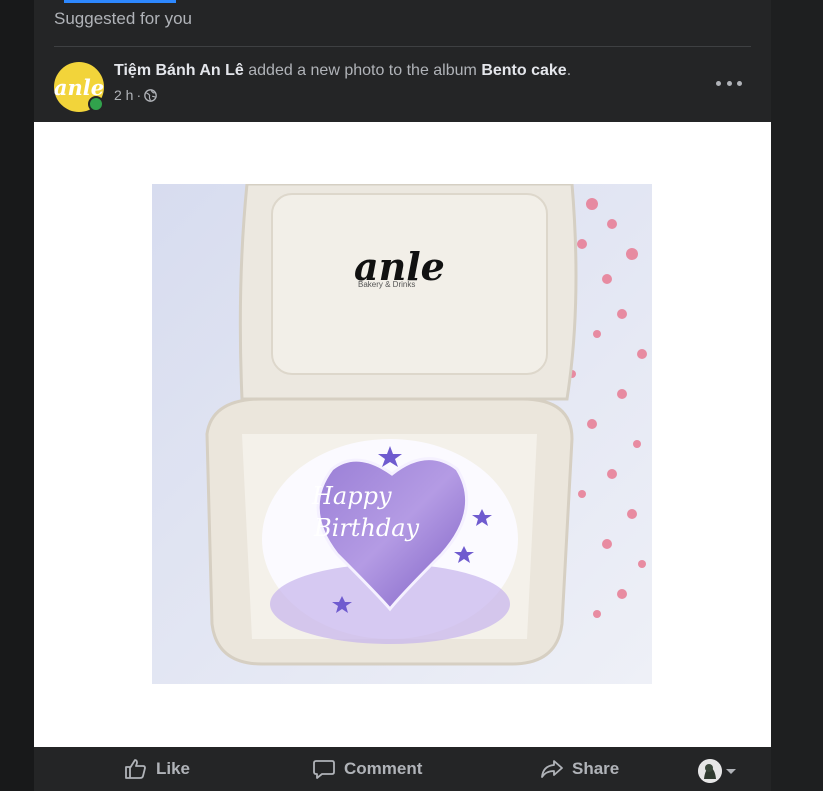  I want to click on post-actions-bar: Like Comment Share, so click(402, 769).